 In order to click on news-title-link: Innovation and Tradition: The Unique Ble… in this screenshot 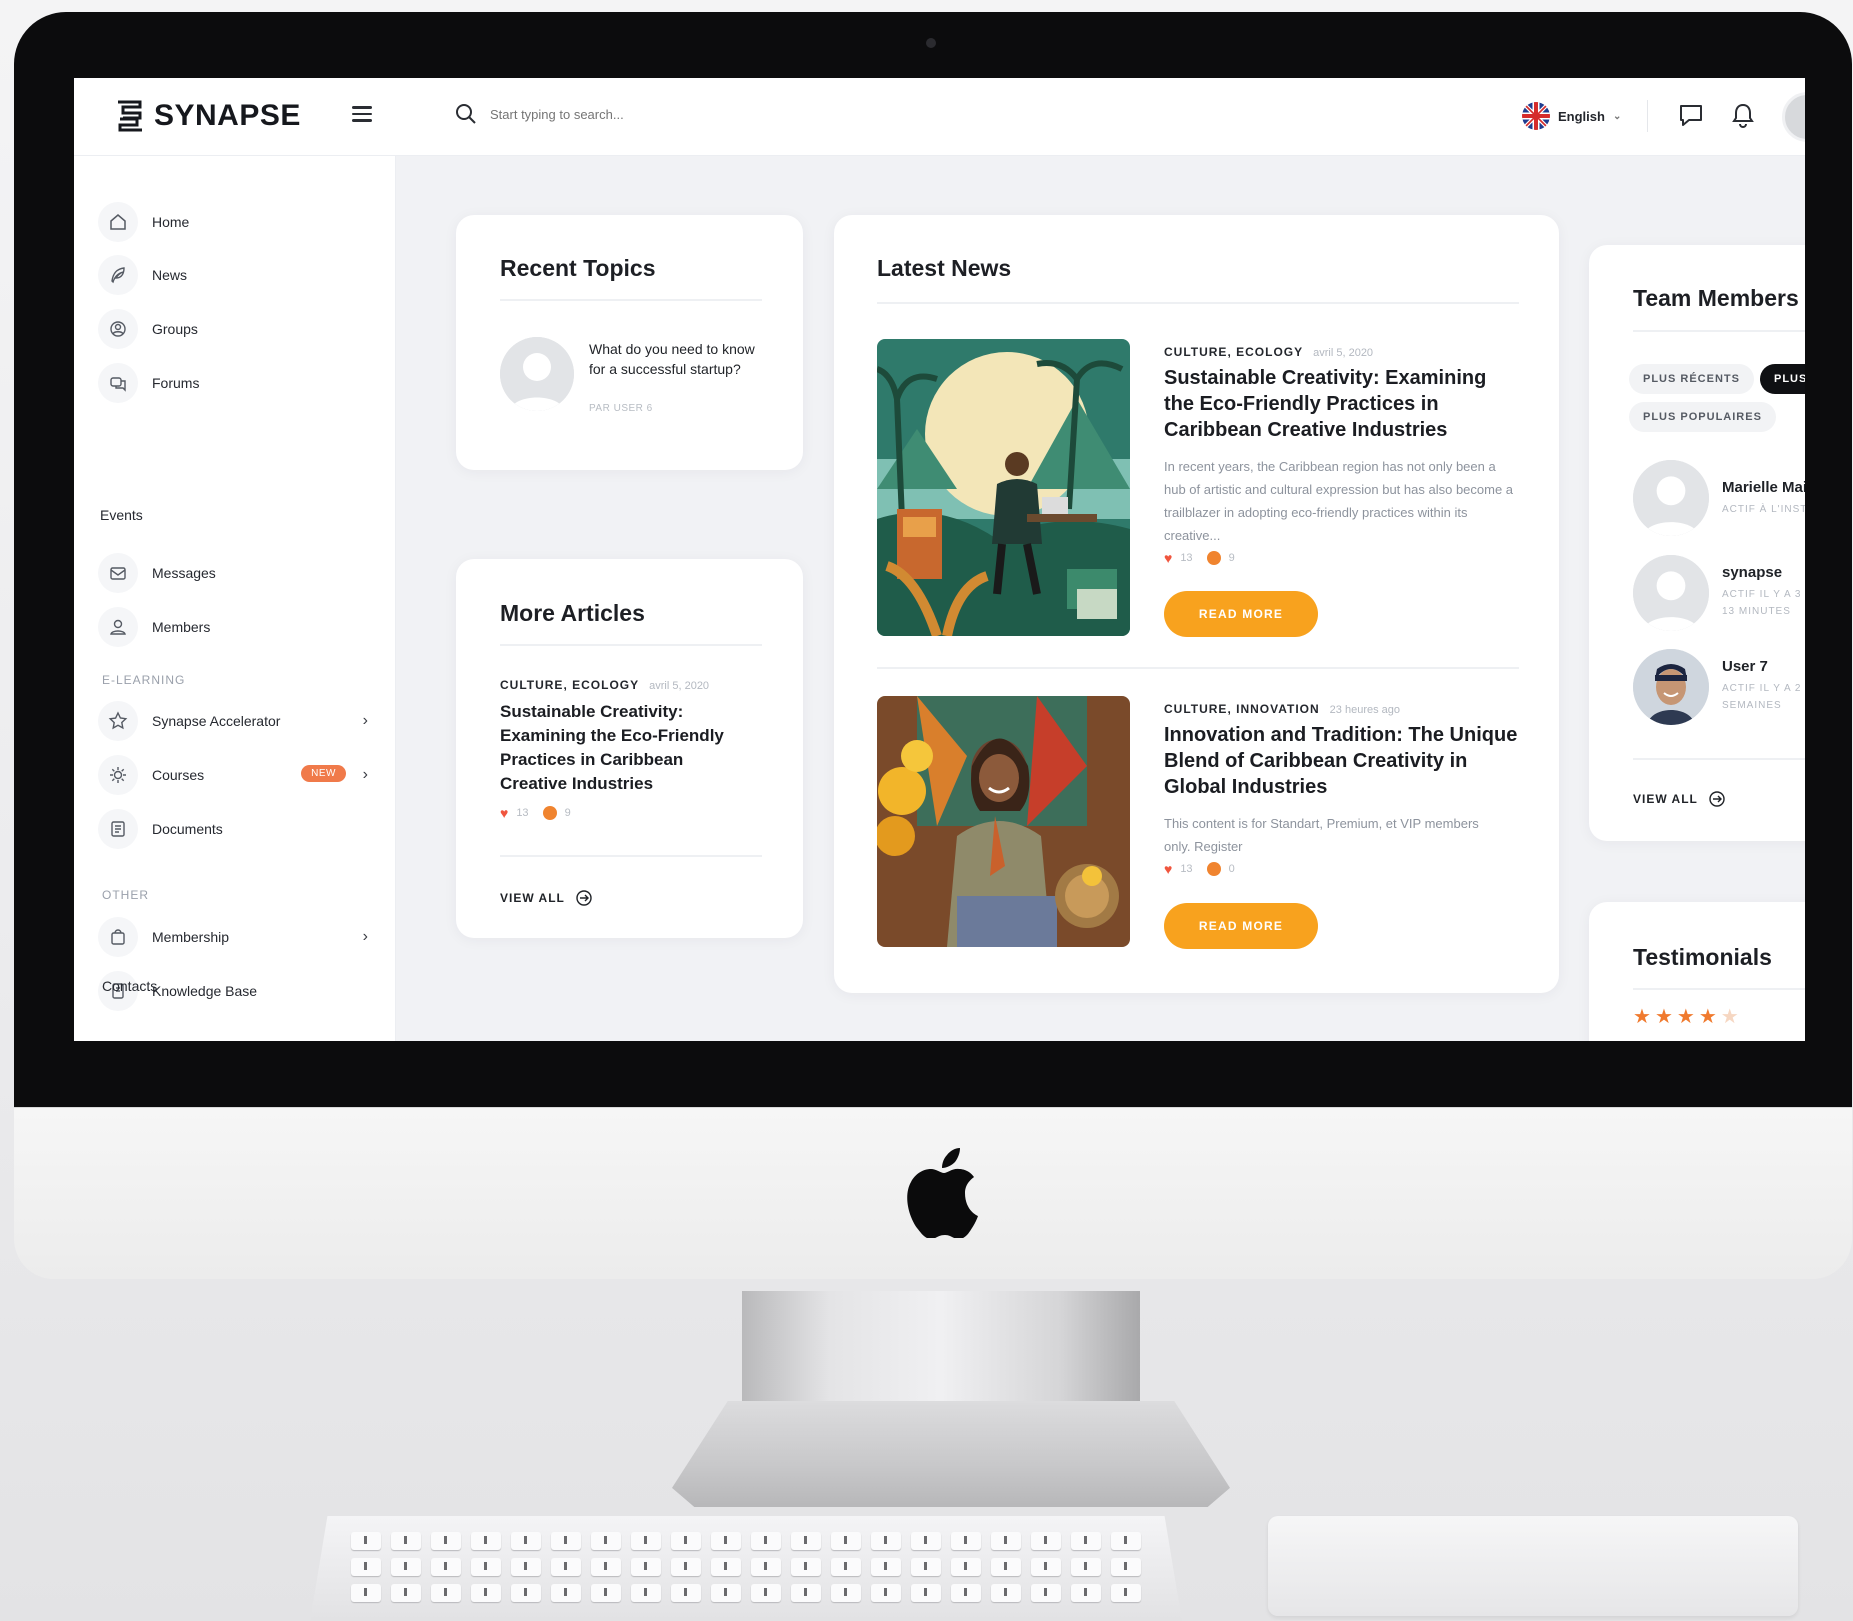, I will do `click(1344, 761)`.